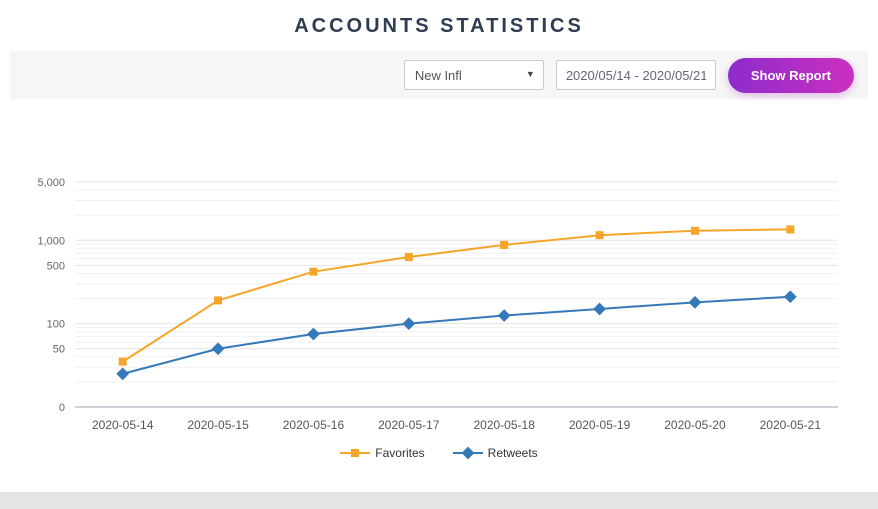 The height and width of the screenshot is (509, 878). What do you see at coordinates (314, 425) in the screenshot?
I see `x-axis-label: 2020-05-16` at bounding box center [314, 425].